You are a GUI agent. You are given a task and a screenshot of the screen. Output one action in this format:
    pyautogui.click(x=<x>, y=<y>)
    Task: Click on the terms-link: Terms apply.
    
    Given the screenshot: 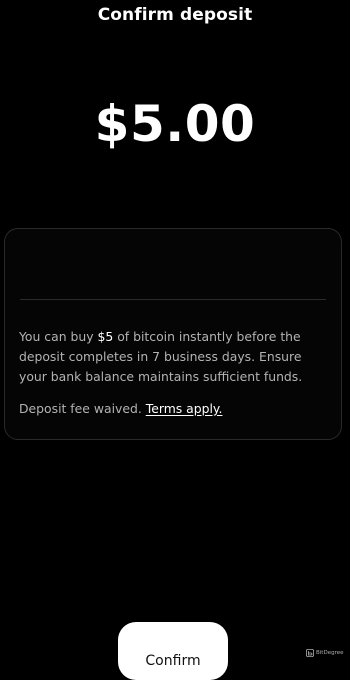 What is the action you would take?
    pyautogui.click(x=184, y=408)
    